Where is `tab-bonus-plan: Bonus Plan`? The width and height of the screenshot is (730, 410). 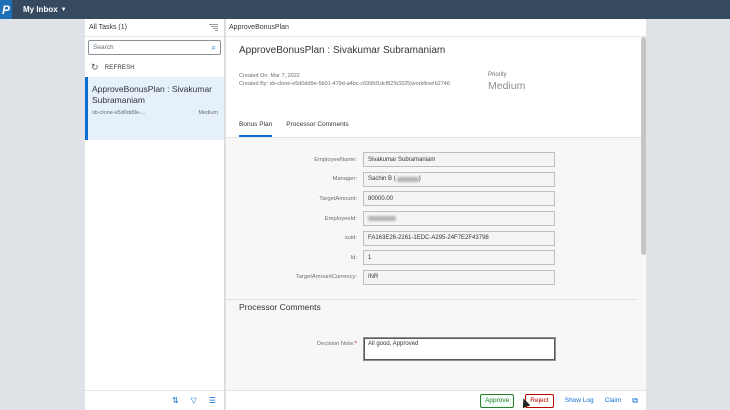 tab-bonus-plan: Bonus Plan is located at coordinates (256, 129).